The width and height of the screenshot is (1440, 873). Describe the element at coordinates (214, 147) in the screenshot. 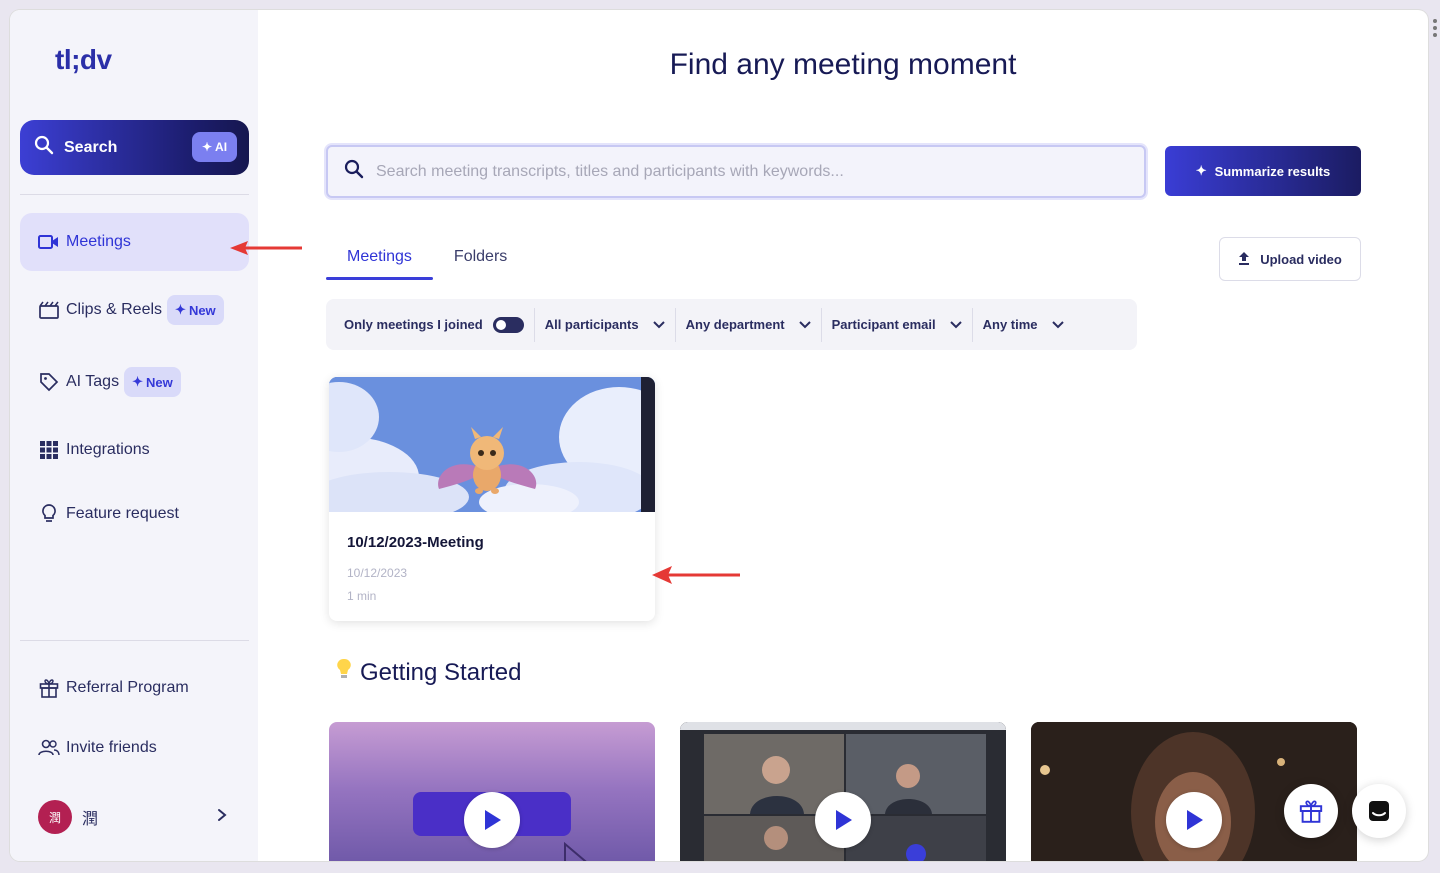

I see `ai-badge: ✦ AI` at that location.